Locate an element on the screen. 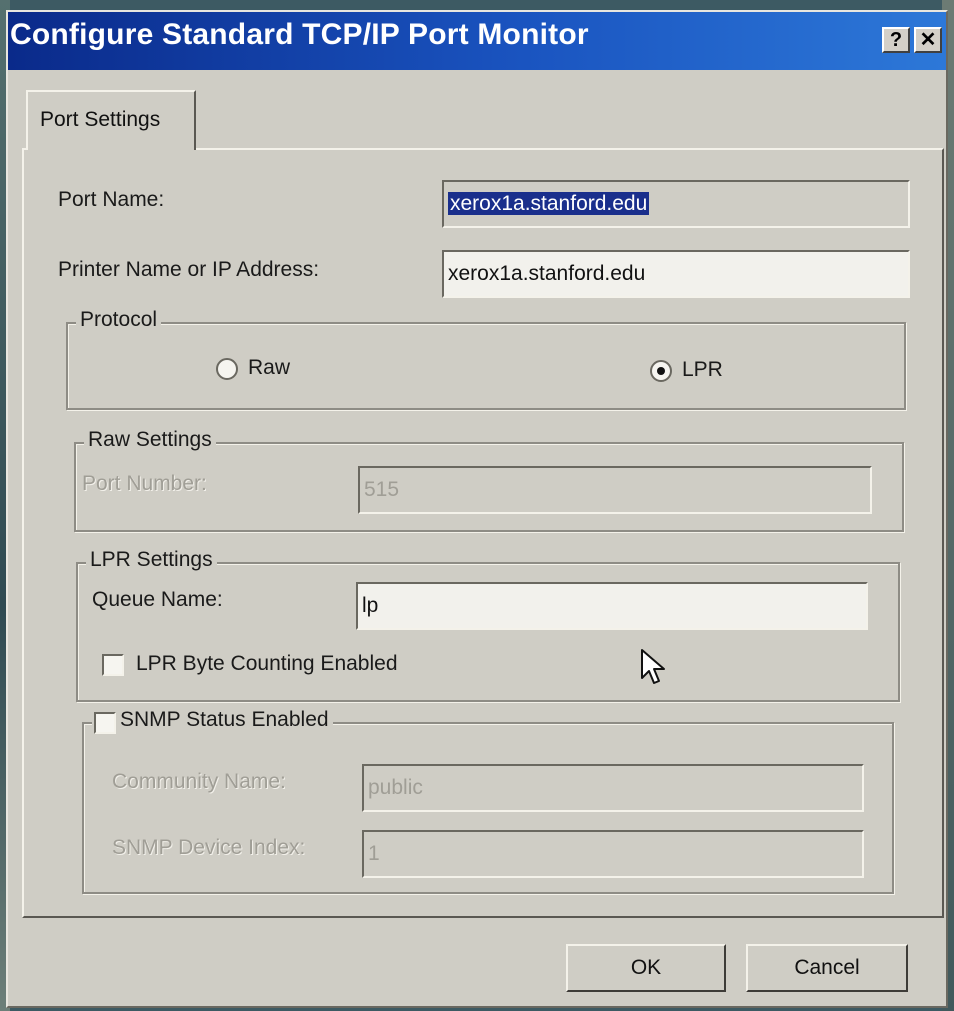 The width and height of the screenshot is (954, 1011). raw-settings-group: Raw Settings Port Number: 515 is located at coordinates (489, 480).